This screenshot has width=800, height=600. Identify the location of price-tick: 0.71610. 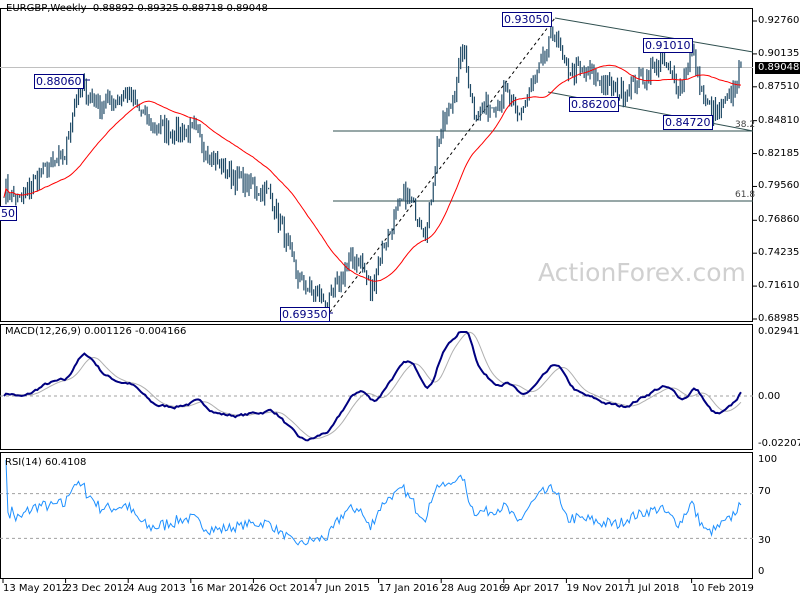
(779, 286).